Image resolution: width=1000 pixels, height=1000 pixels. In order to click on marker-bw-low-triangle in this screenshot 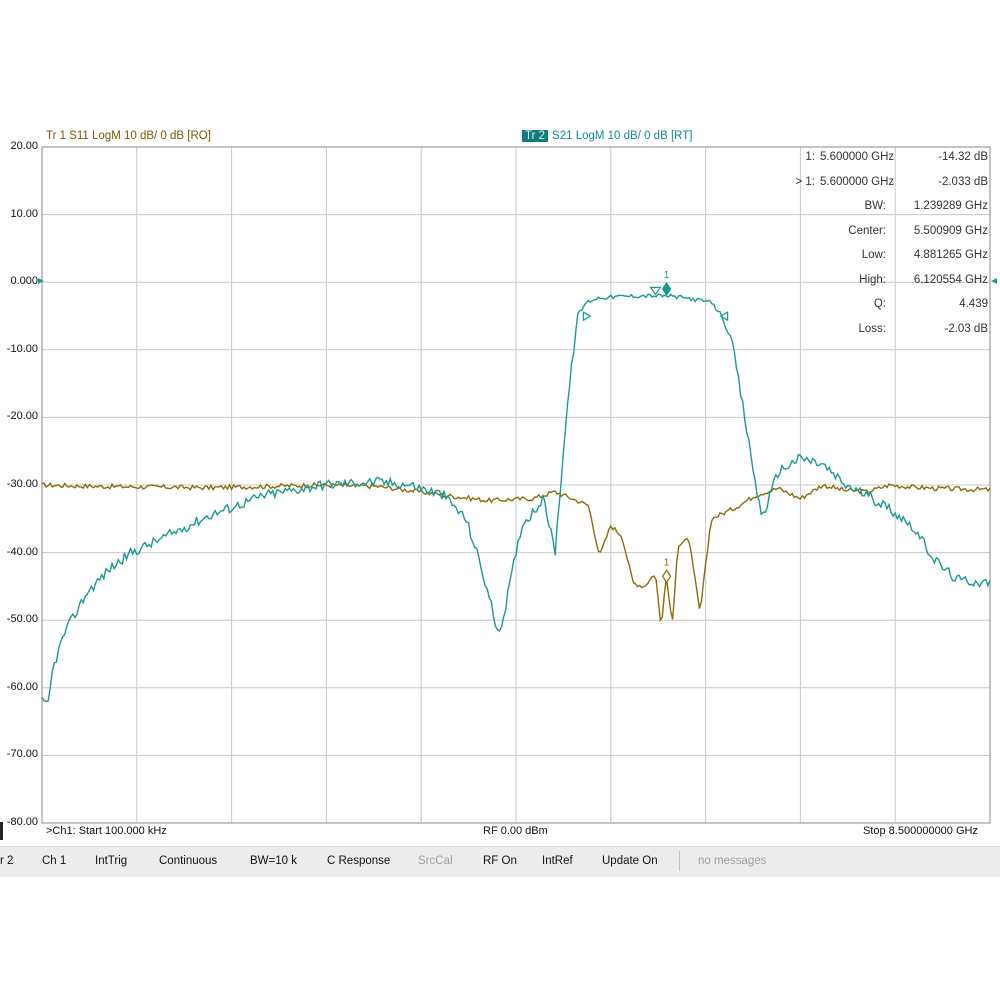, I will do `click(587, 316)`.